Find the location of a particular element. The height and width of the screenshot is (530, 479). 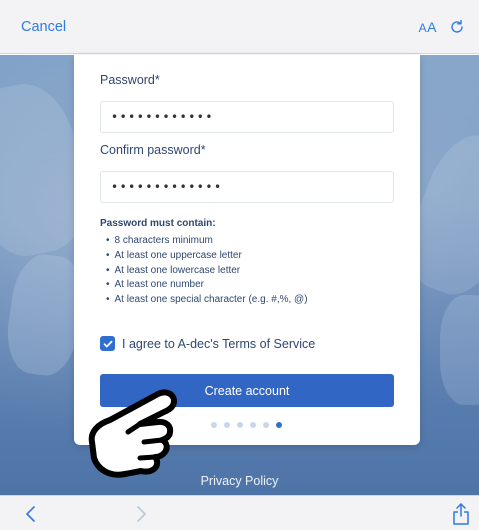

chevron-right-icon is located at coordinates (141, 514).